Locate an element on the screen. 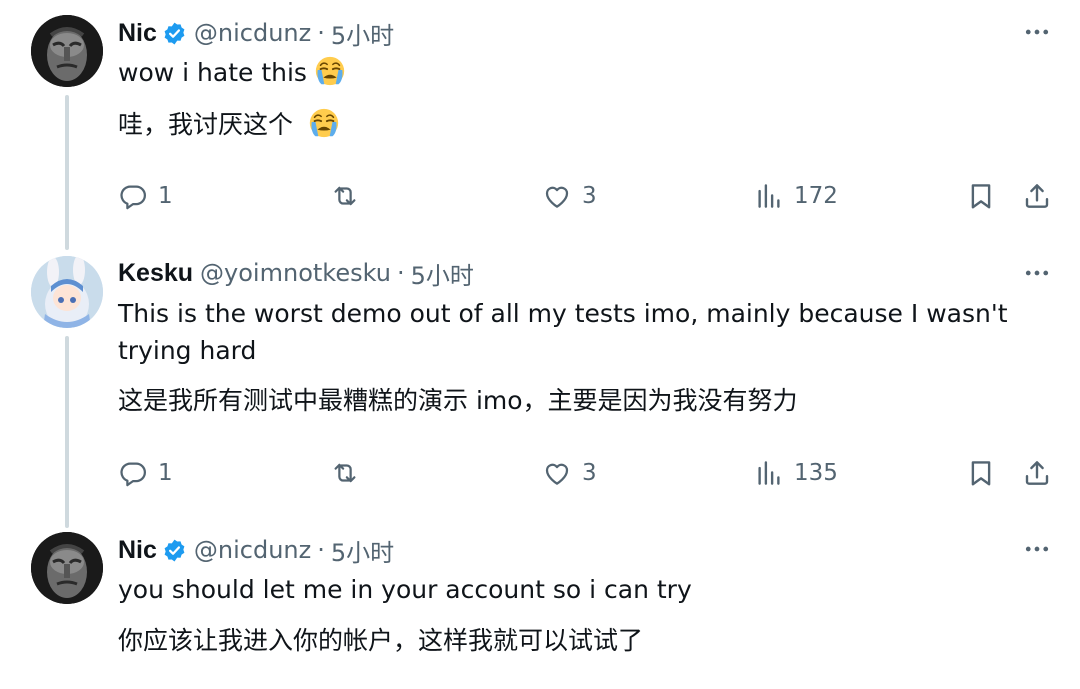  tweet-text-zh: 你应该让我进入你的帐户，这样我就可以试试了 is located at coordinates (381, 640).